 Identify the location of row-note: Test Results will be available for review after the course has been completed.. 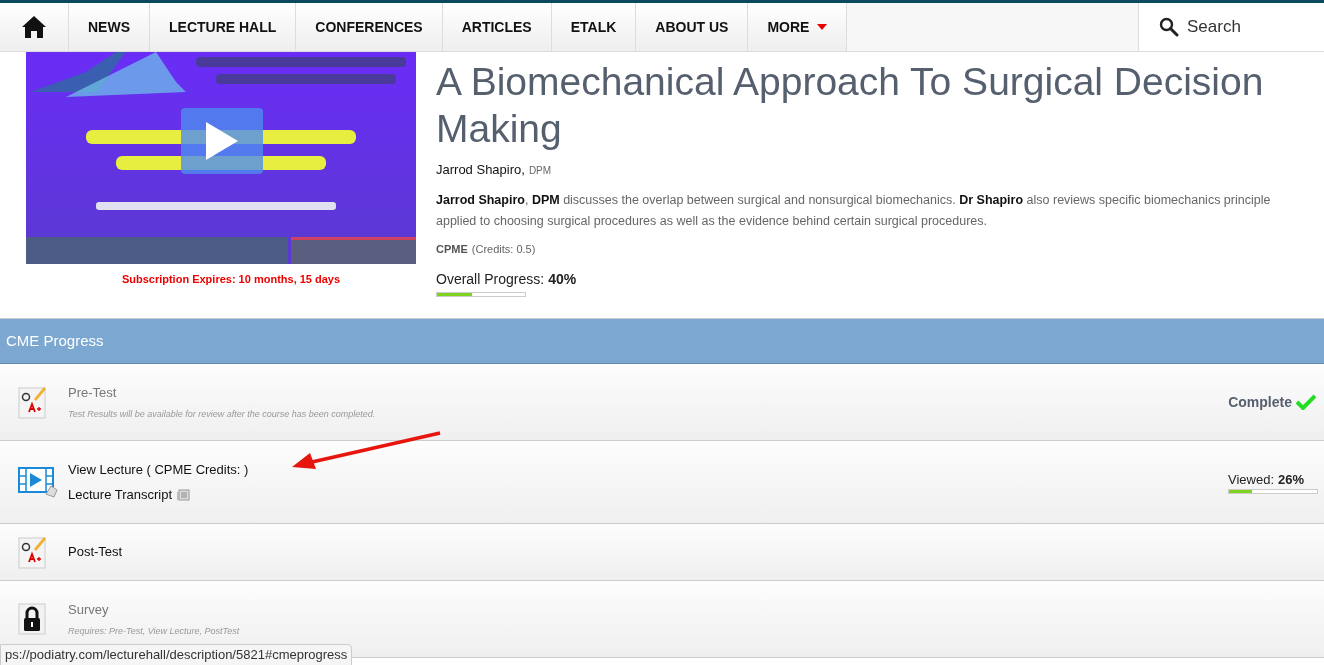
(222, 414).